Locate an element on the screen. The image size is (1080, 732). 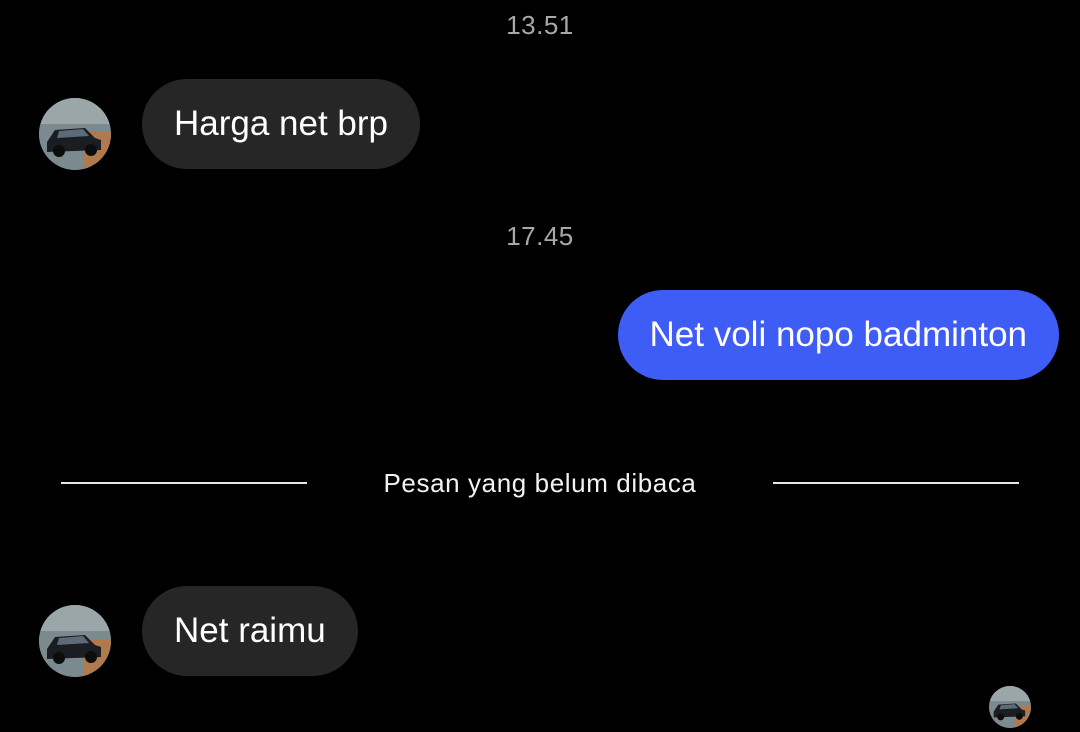
outgoing-message-bubble: Net voli nopo badminton is located at coordinates (838, 335).